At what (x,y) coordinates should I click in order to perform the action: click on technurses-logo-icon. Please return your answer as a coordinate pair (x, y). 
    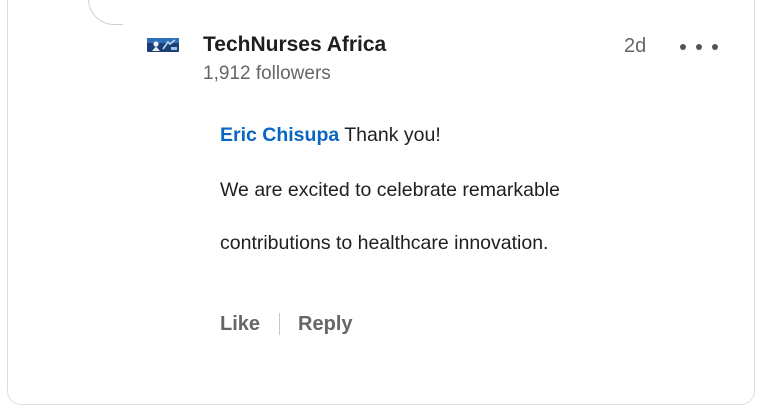
    Looking at the image, I should click on (163, 45).